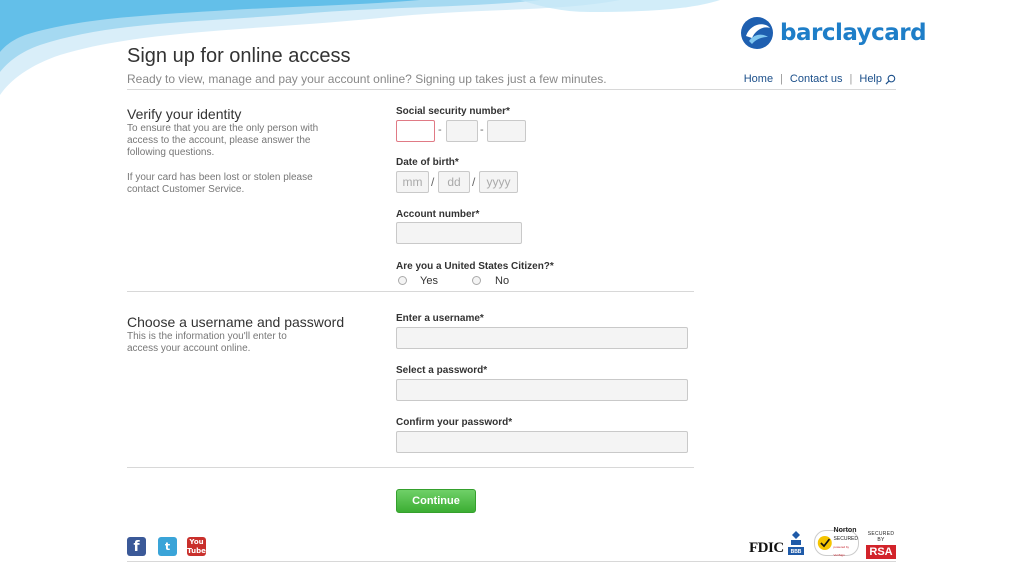 Image resolution: width=1024 pixels, height=564 pixels. Describe the element at coordinates (796, 543) in the screenshot. I see `bbb-badge-icon: BBB` at that location.